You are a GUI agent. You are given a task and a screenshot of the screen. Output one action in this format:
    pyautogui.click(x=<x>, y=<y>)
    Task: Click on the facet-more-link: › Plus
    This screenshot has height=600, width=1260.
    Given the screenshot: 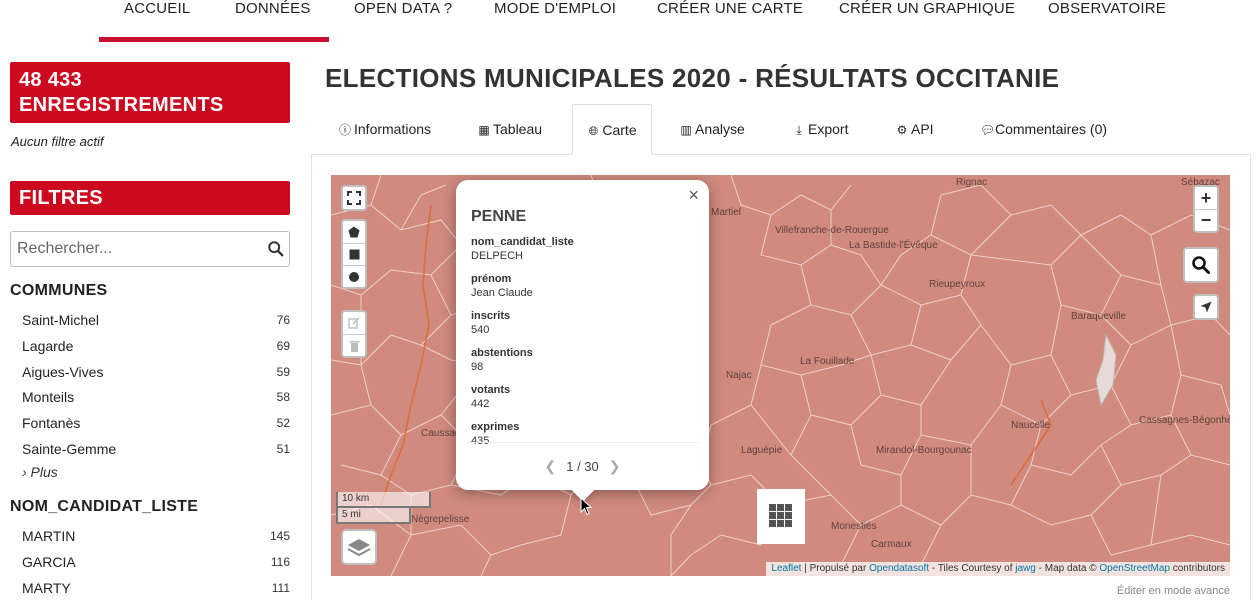 What is the action you would take?
    pyautogui.click(x=40, y=472)
    